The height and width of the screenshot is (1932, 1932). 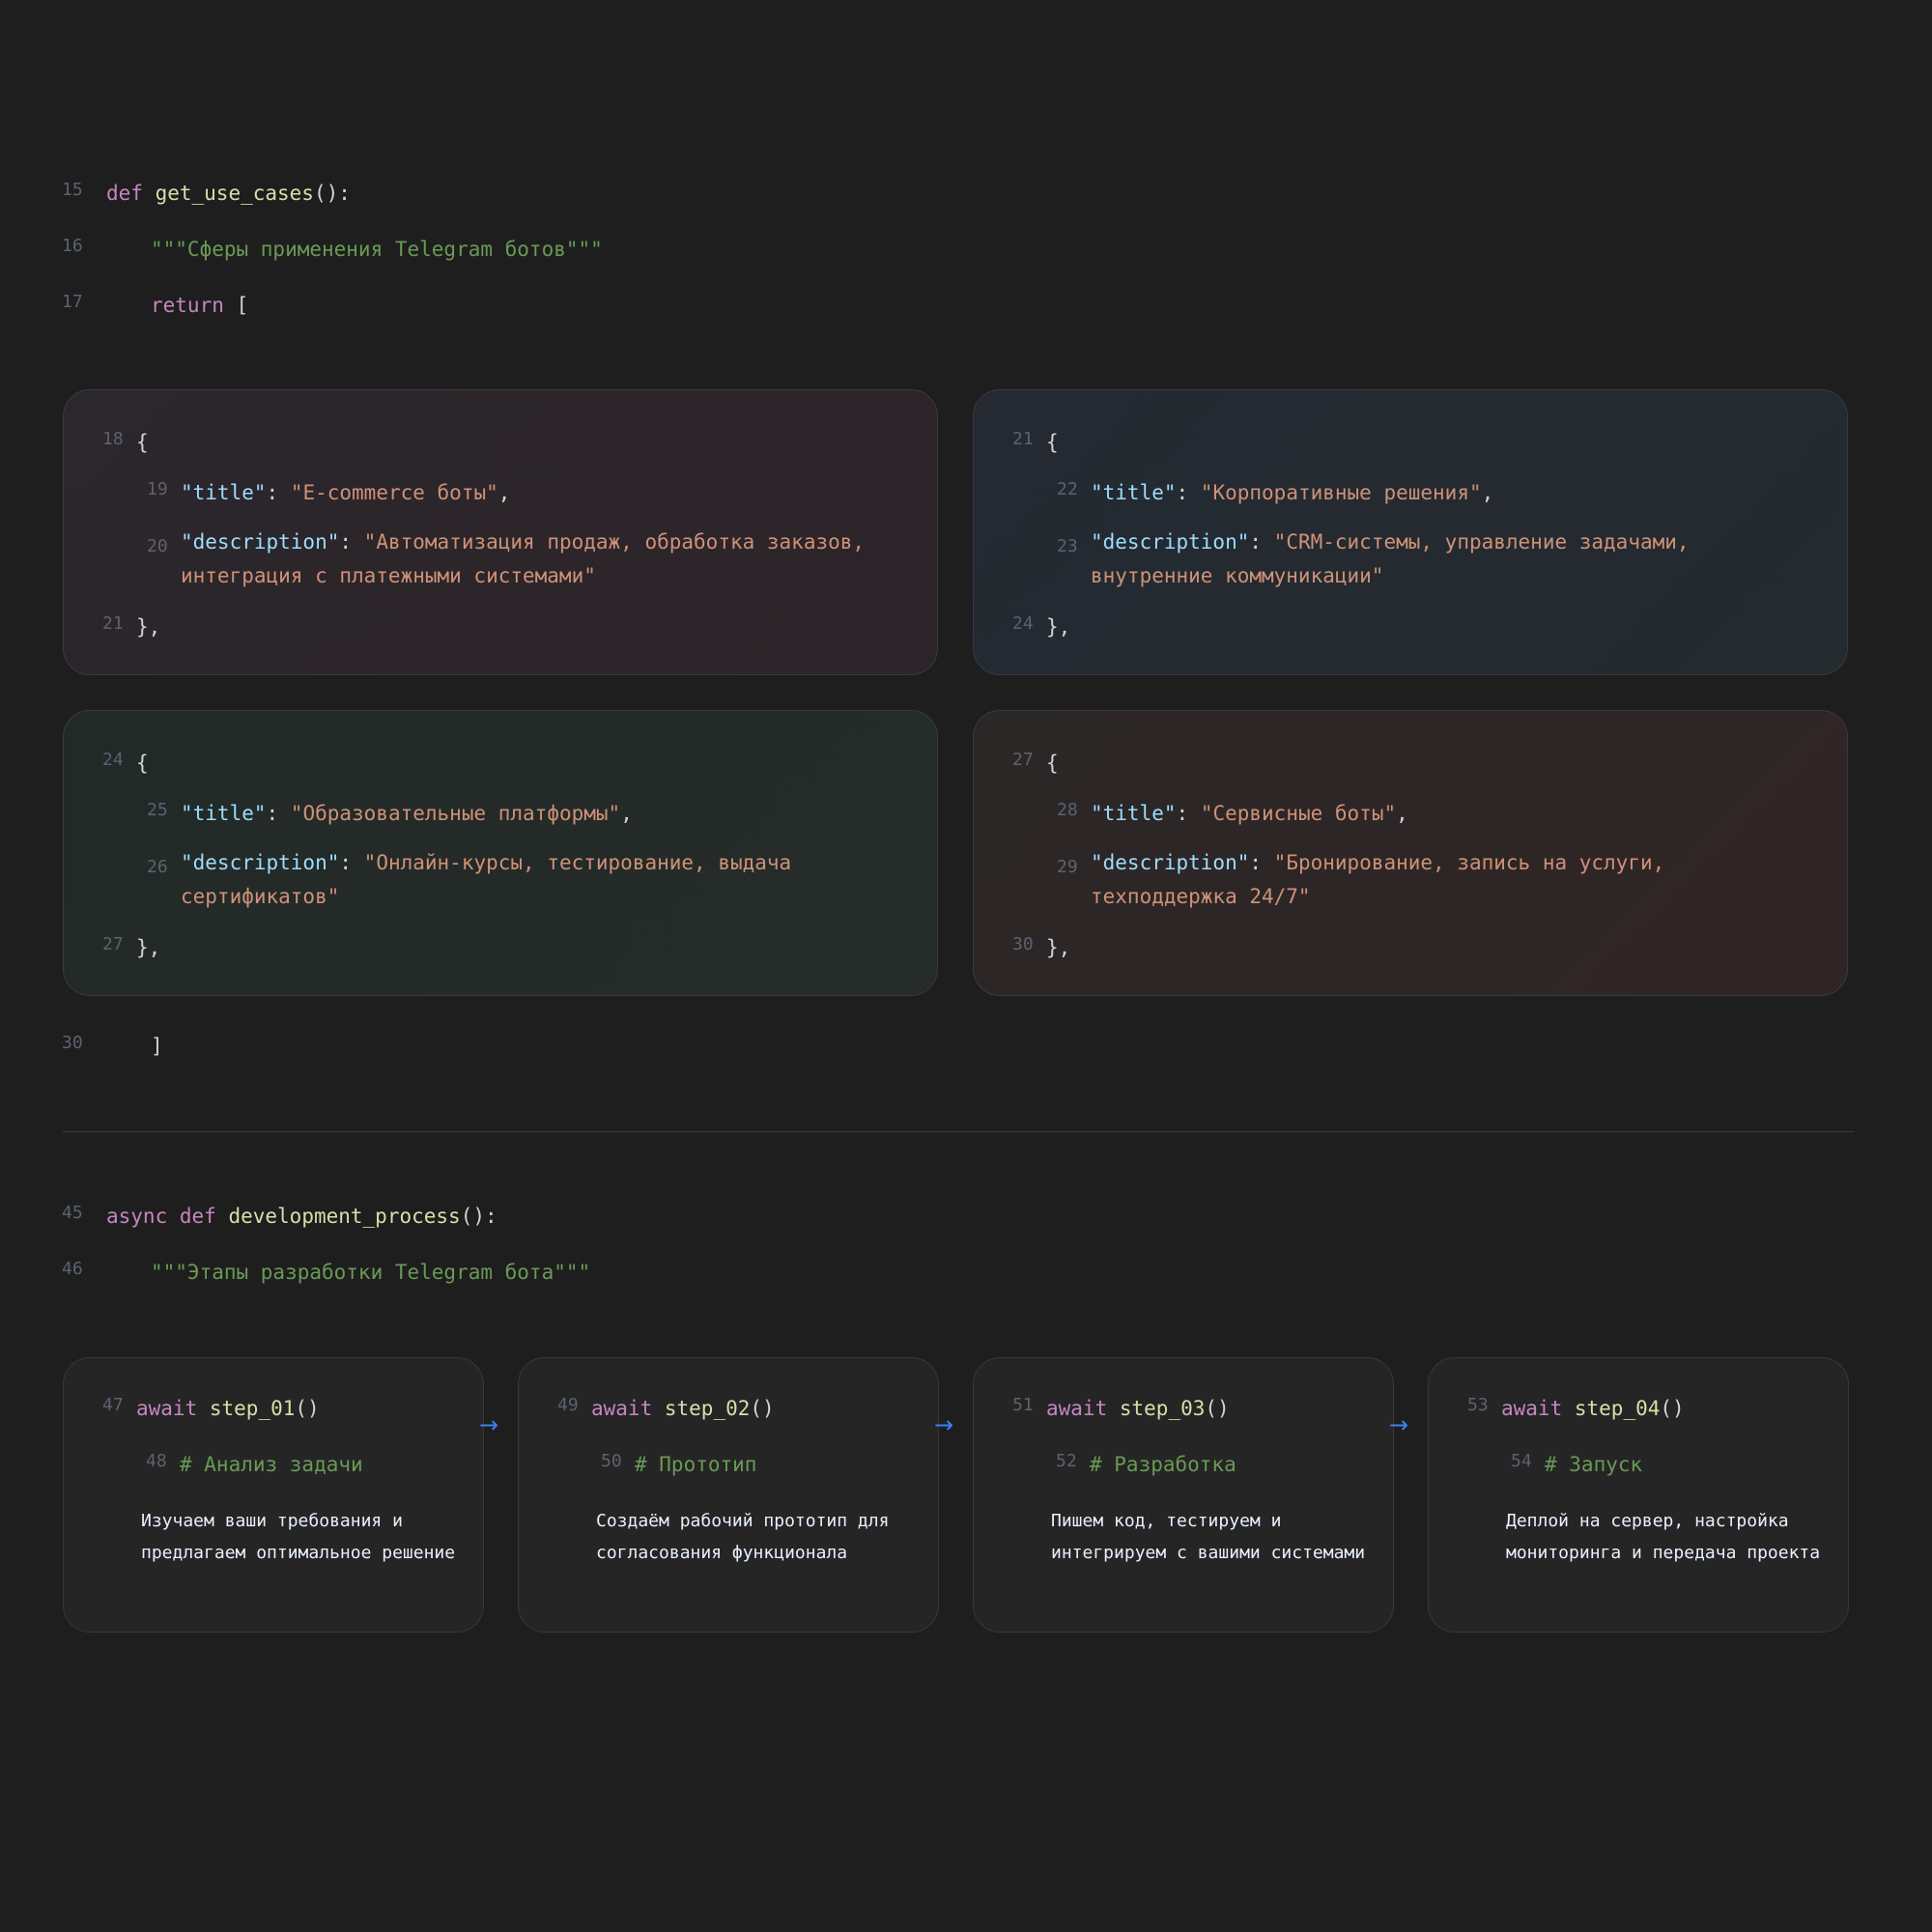 I want to click on card-open-line: 21 {, so click(x=1035, y=441).